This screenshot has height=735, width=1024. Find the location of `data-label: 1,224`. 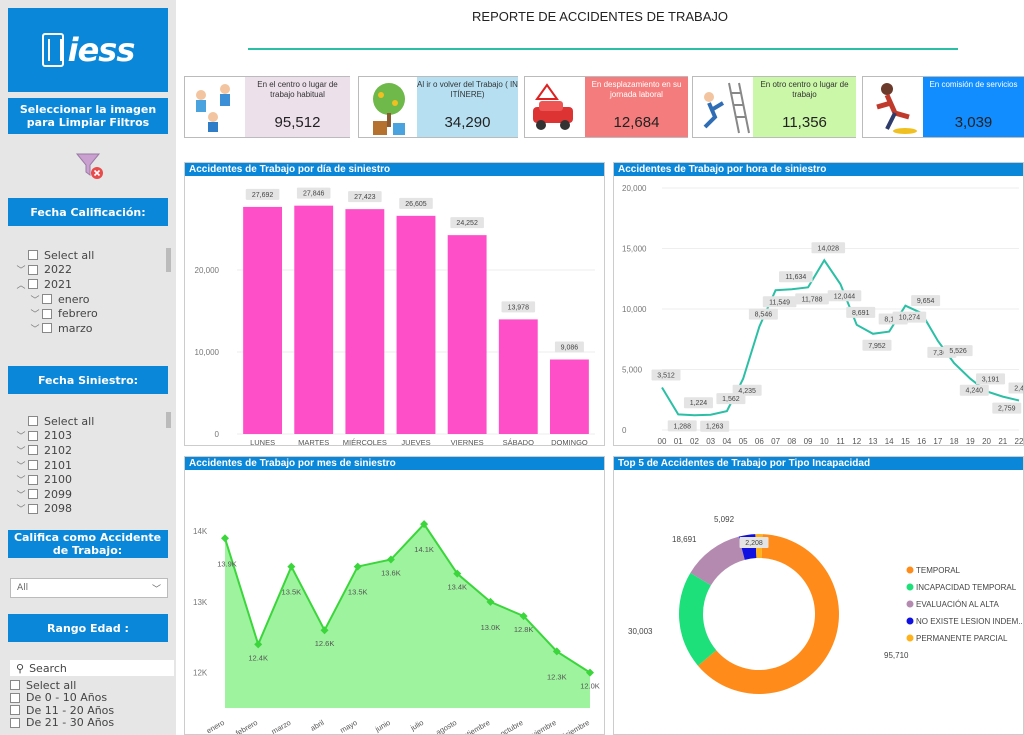

data-label: 1,224 is located at coordinates (699, 403).